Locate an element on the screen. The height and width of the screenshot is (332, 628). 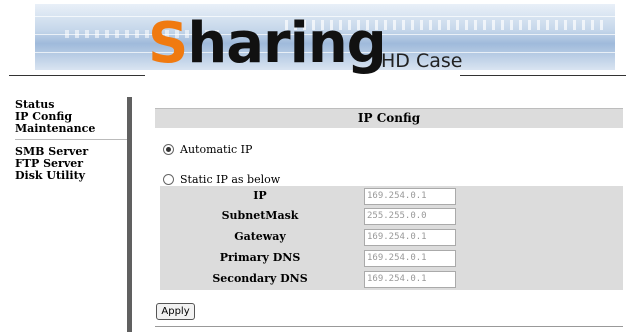
sidebar-item-disk-utility: Disk Utility is located at coordinates (71, 176).